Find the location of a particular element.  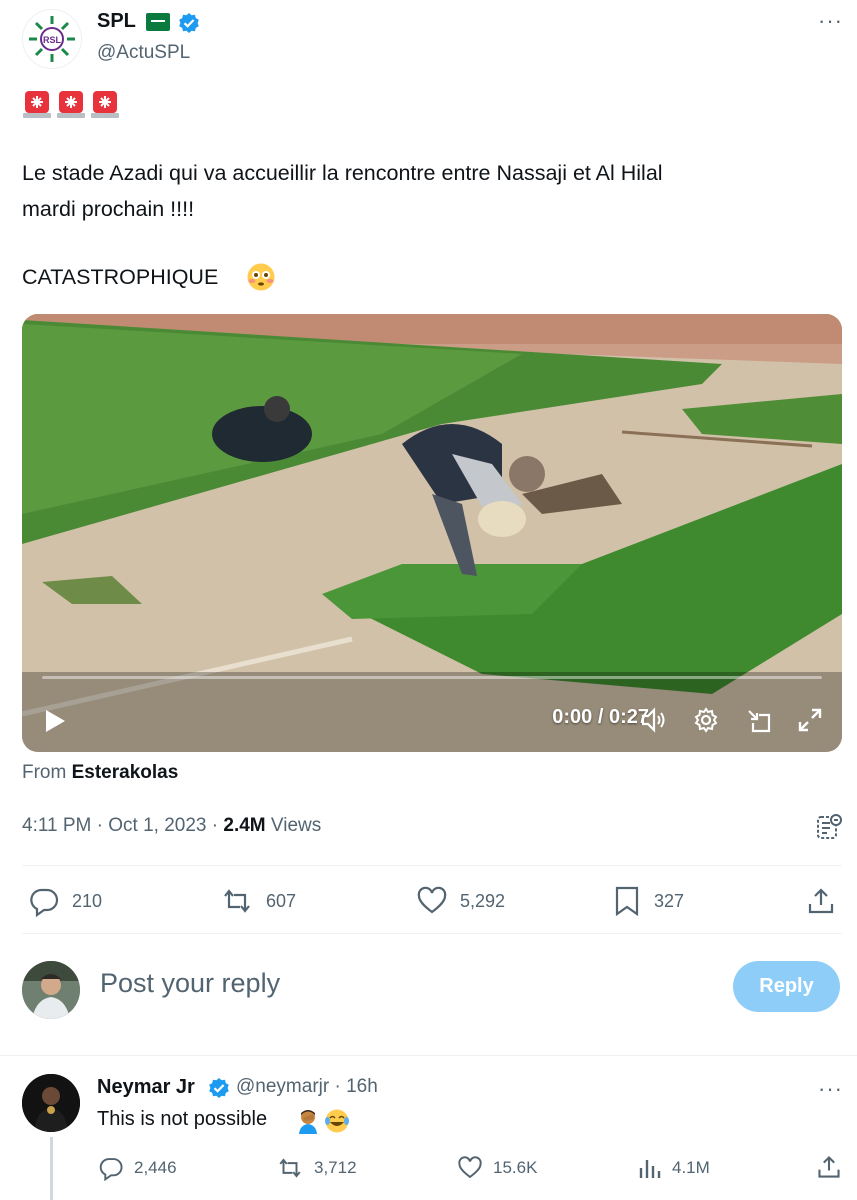

repost-action: 607 is located at coordinates (258, 901).